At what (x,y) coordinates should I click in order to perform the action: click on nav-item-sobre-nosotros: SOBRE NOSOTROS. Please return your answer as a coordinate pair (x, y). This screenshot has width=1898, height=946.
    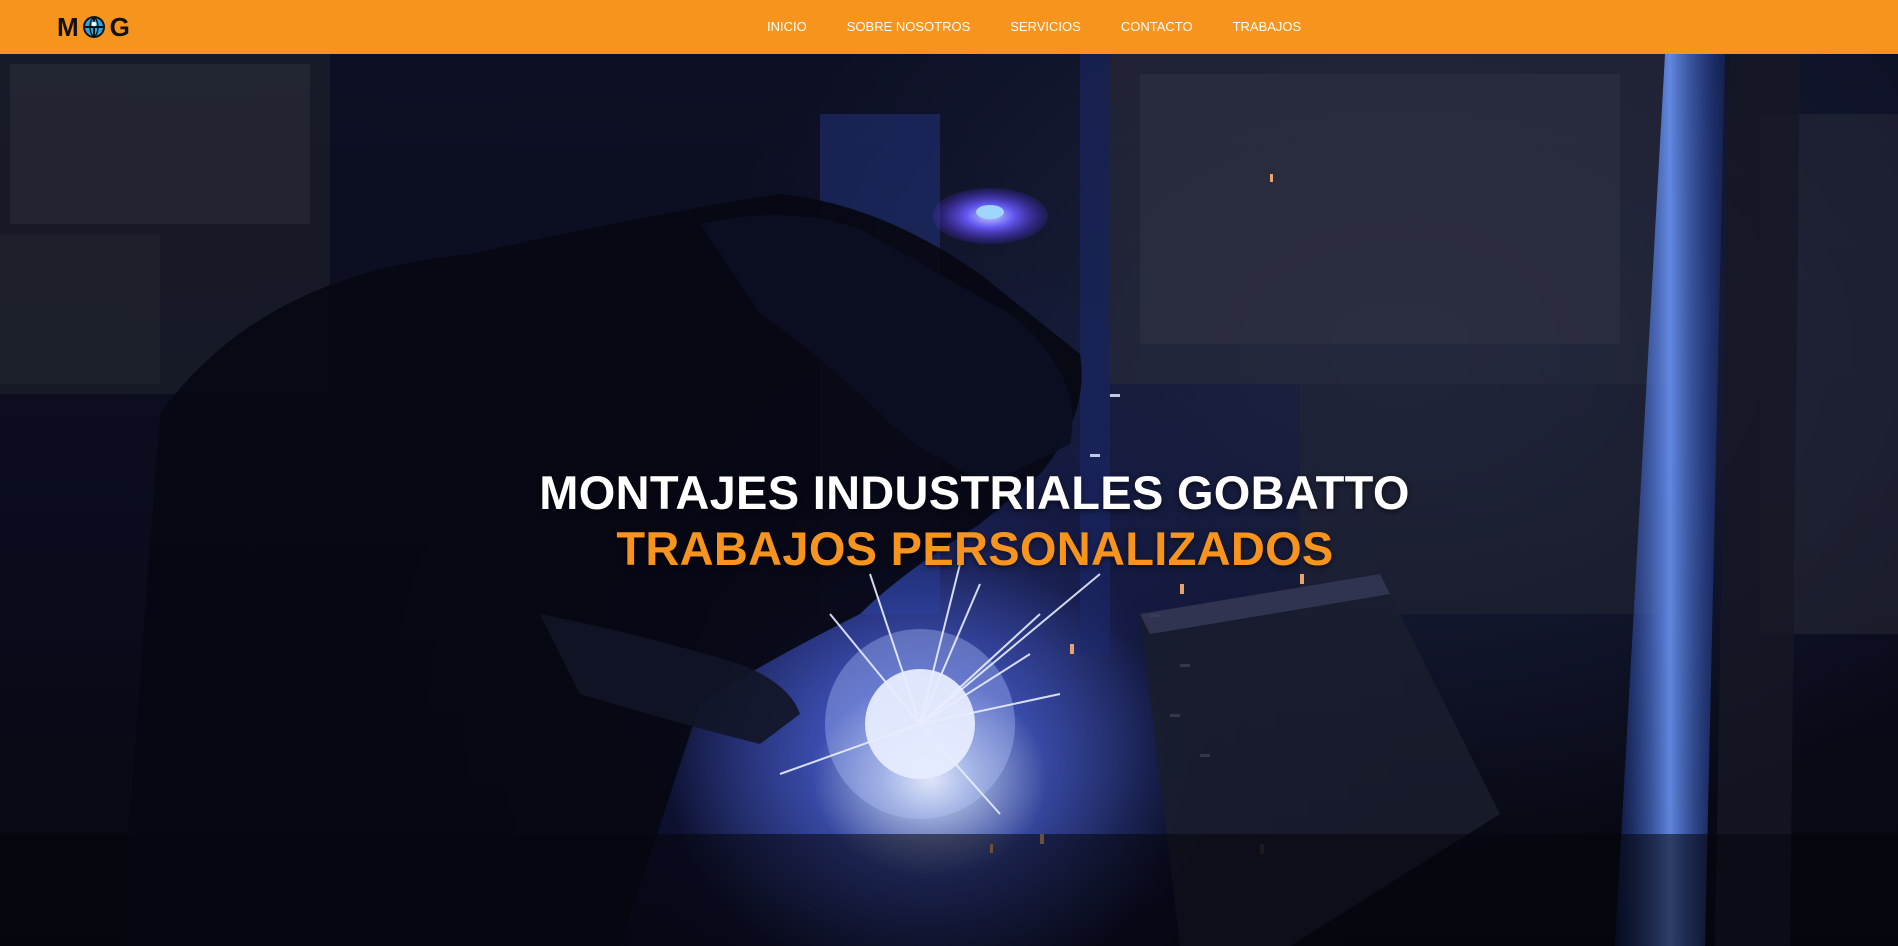
    Looking at the image, I should click on (909, 26).